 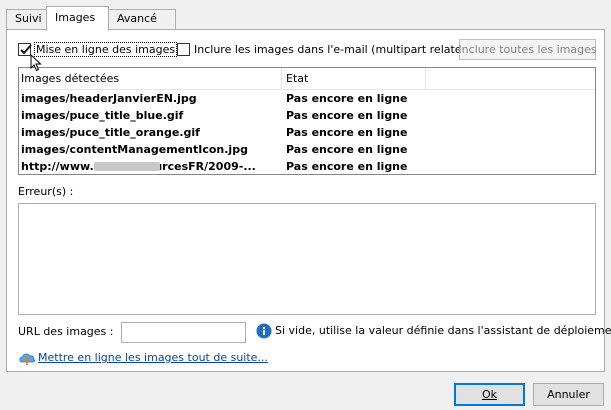 I want to click on ok-button: Ok, so click(x=489, y=394).